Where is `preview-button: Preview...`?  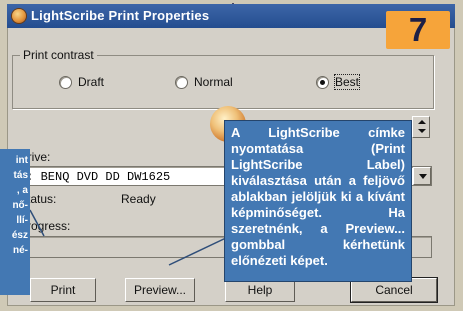
preview-button: Preview... is located at coordinates (160, 290).